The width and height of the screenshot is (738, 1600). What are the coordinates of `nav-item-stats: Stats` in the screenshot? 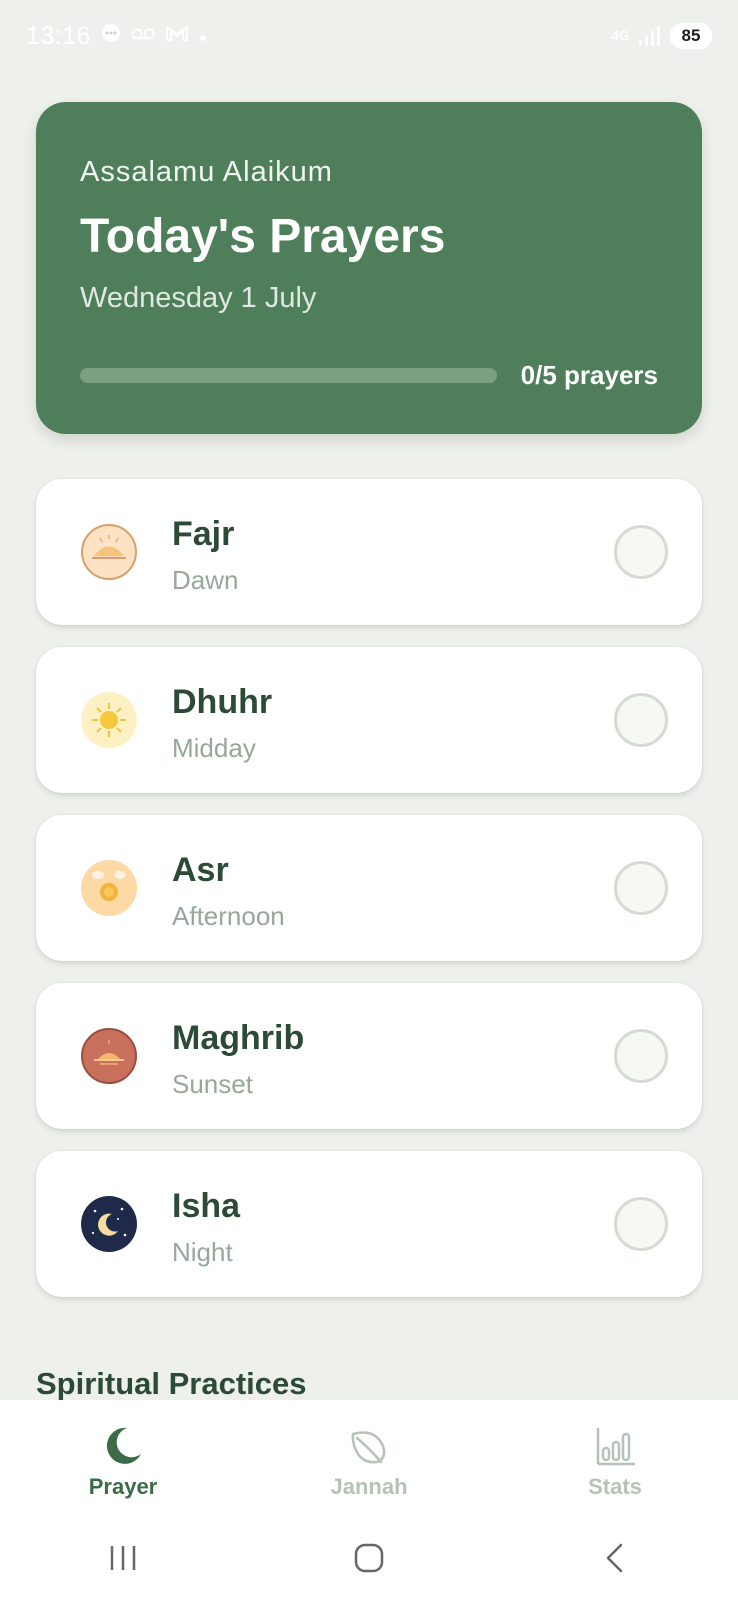 It's located at (615, 1458).